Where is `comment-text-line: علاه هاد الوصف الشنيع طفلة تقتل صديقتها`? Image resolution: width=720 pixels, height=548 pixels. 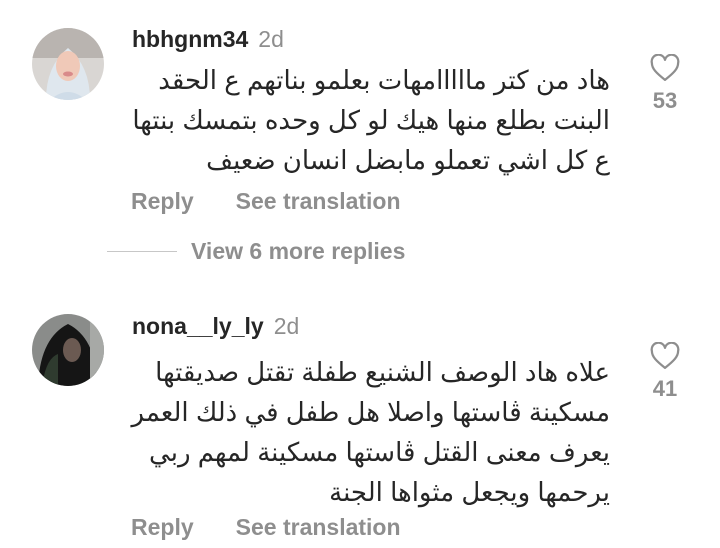 comment-text-line: علاه هاد الوصف الشنيع طفلة تقتل صديقتها is located at coordinates (382, 372).